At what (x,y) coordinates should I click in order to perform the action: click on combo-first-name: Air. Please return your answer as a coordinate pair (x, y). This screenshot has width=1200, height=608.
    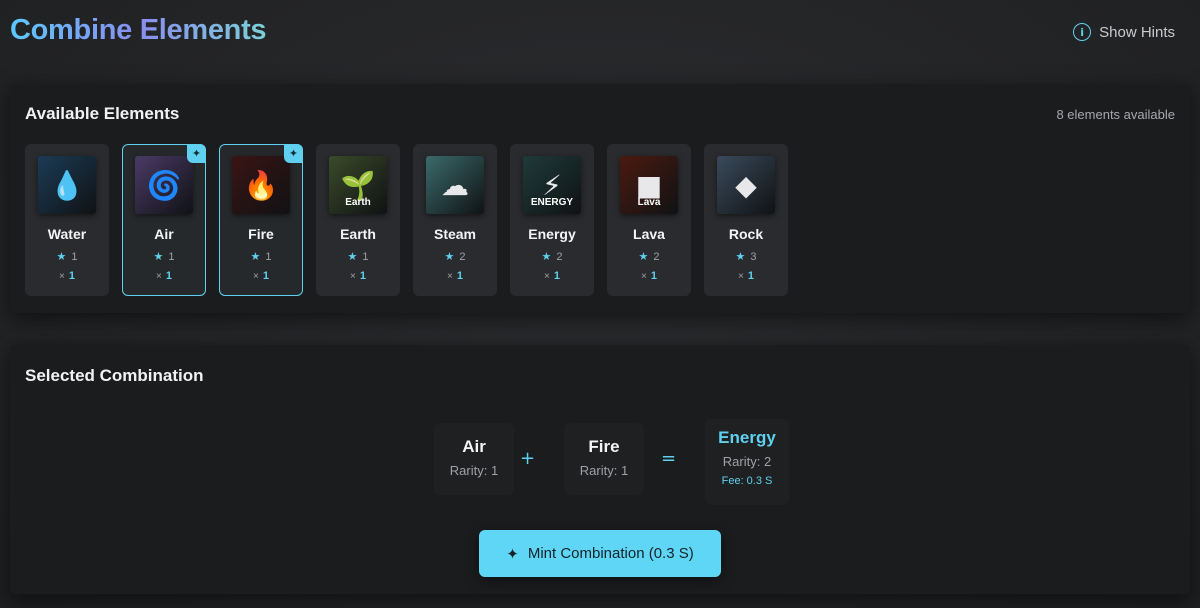
    Looking at the image, I should click on (474, 446).